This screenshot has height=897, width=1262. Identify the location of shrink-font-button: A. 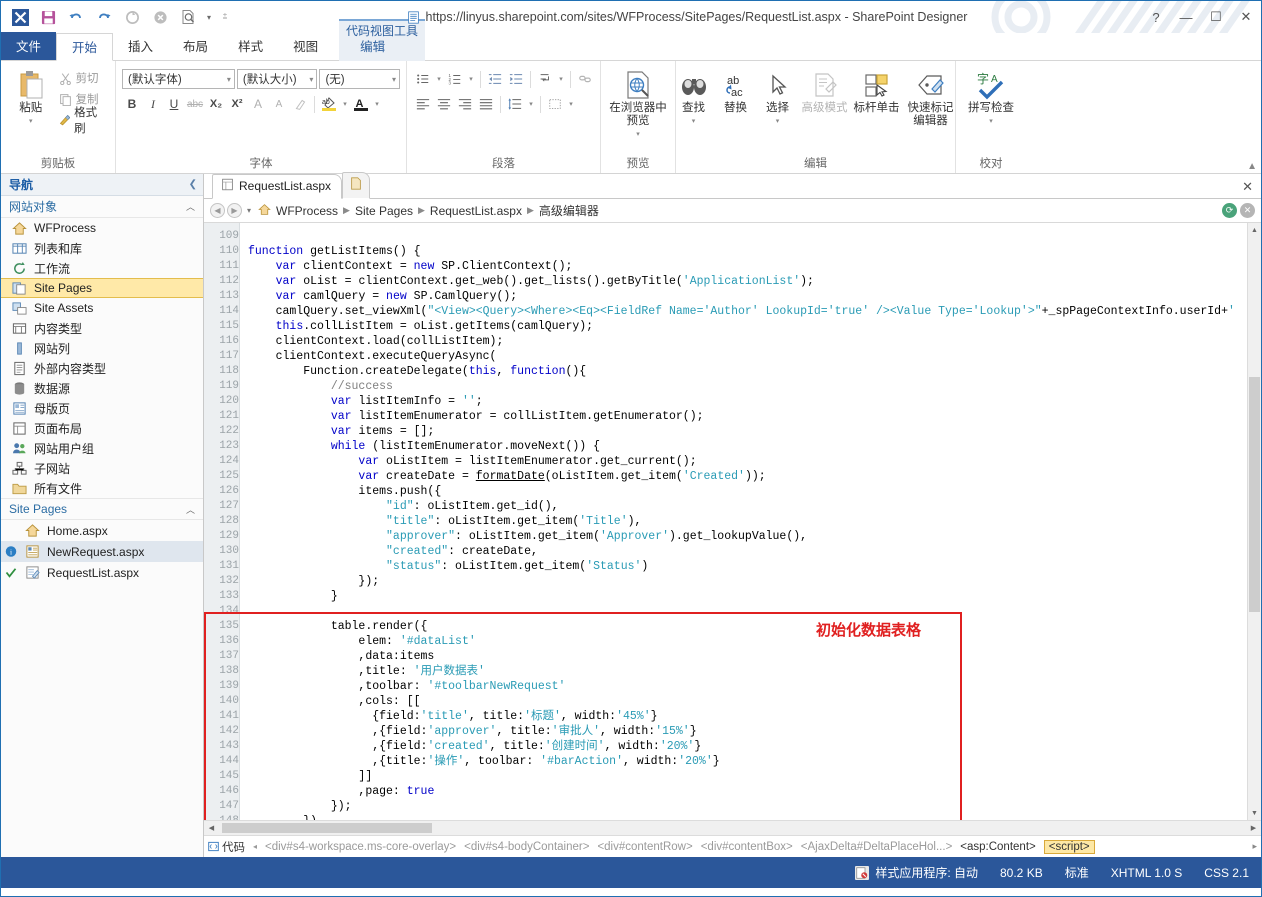
(279, 104).